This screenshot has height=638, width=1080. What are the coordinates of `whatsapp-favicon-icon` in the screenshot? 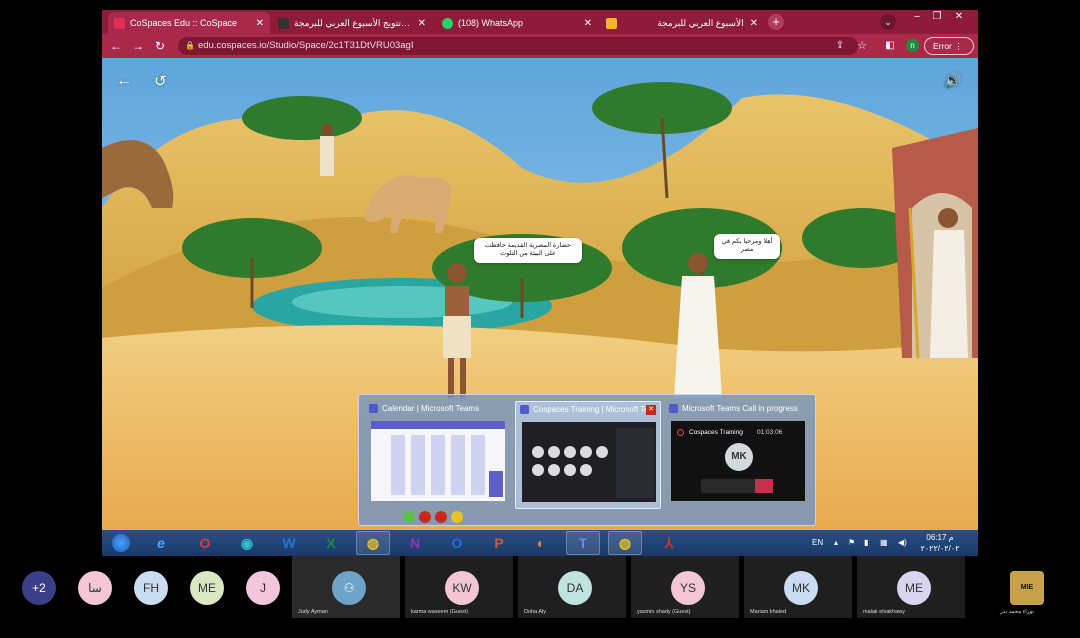 It's located at (447, 23).